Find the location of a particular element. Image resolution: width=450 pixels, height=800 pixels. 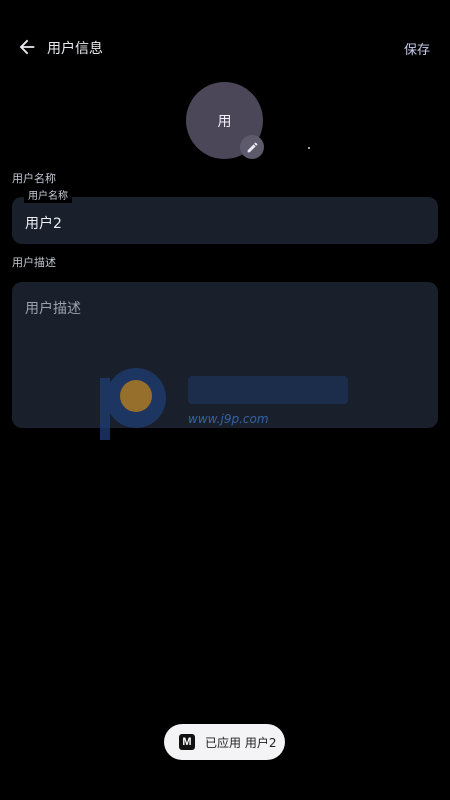

username-field: 用户名称 用户2 is located at coordinates (225, 217).